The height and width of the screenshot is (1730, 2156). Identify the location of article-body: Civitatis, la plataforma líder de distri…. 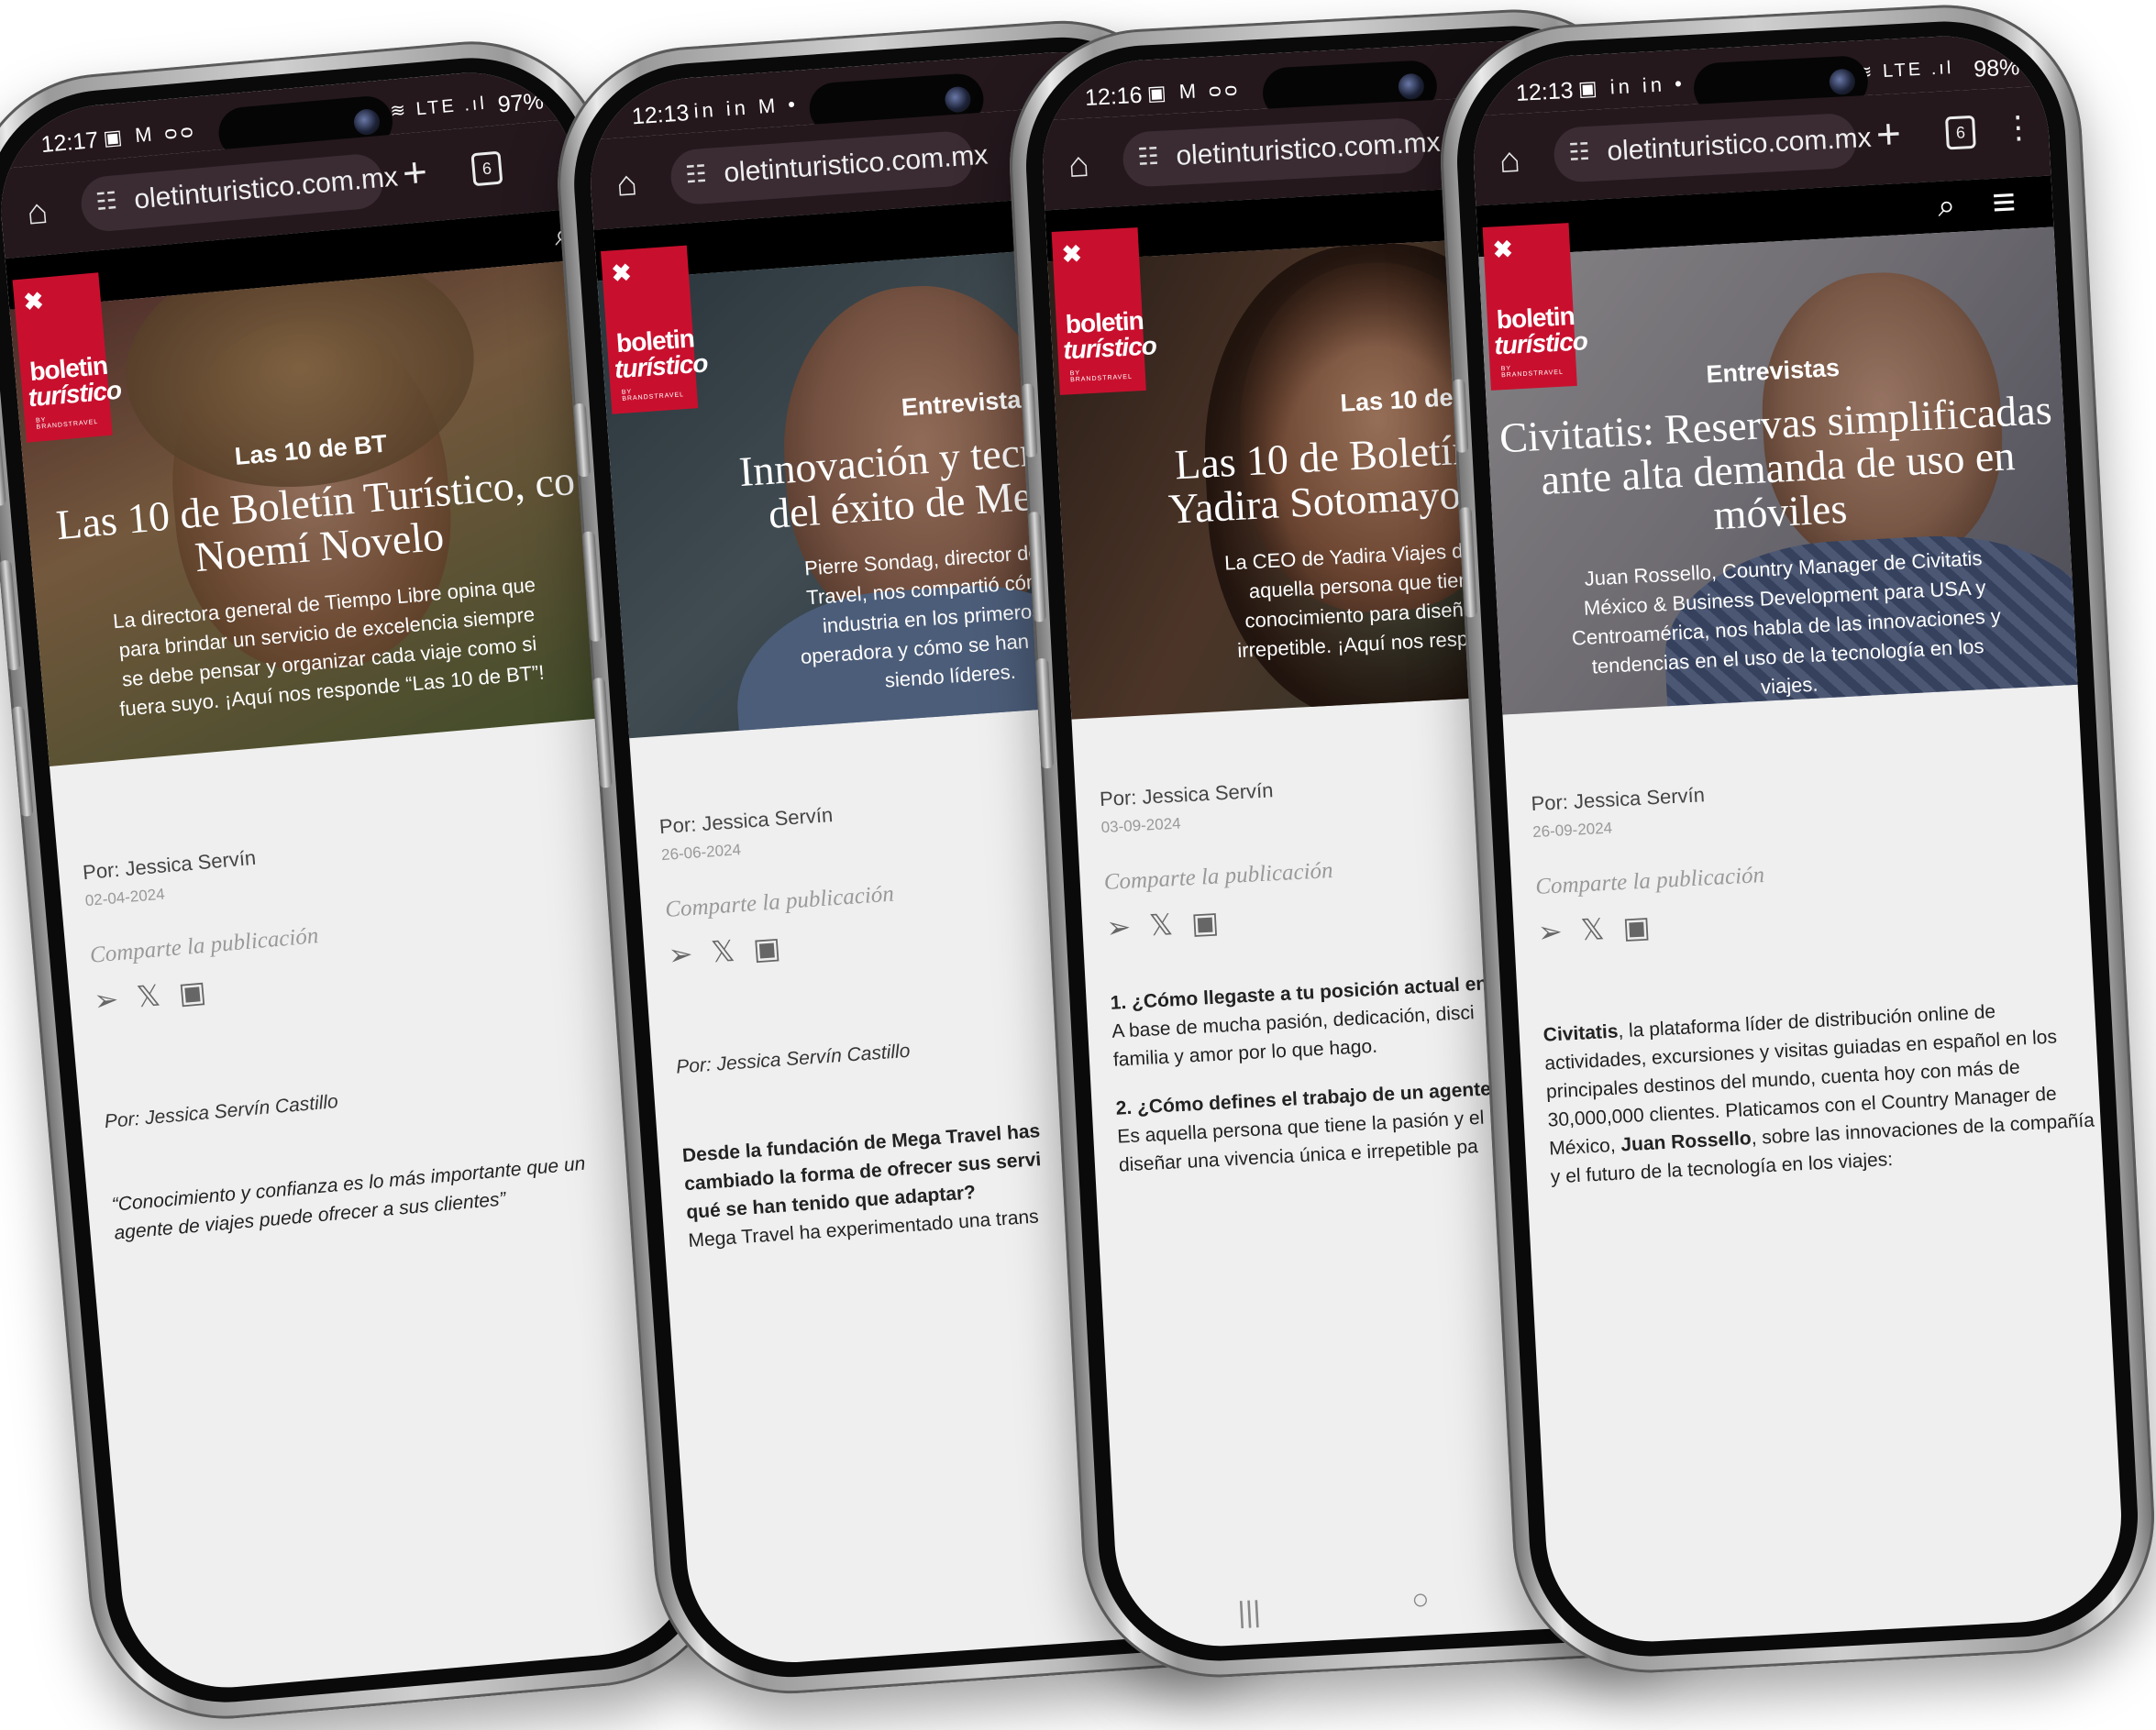
(1819, 1092).